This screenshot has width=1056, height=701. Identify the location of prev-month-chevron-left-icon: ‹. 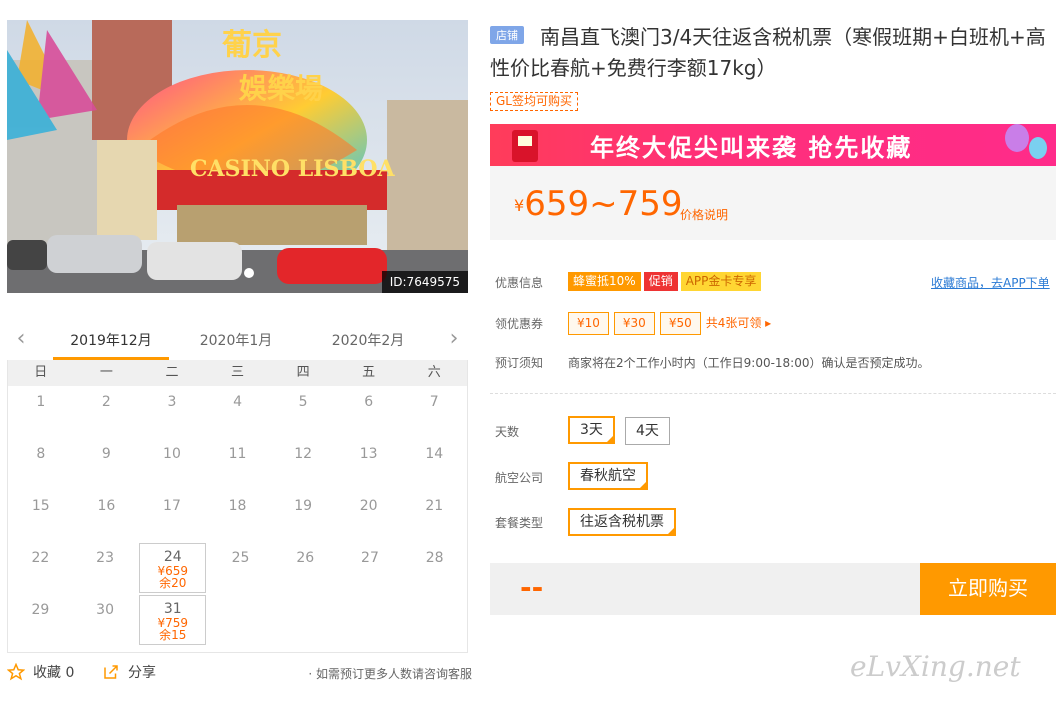
(21, 339).